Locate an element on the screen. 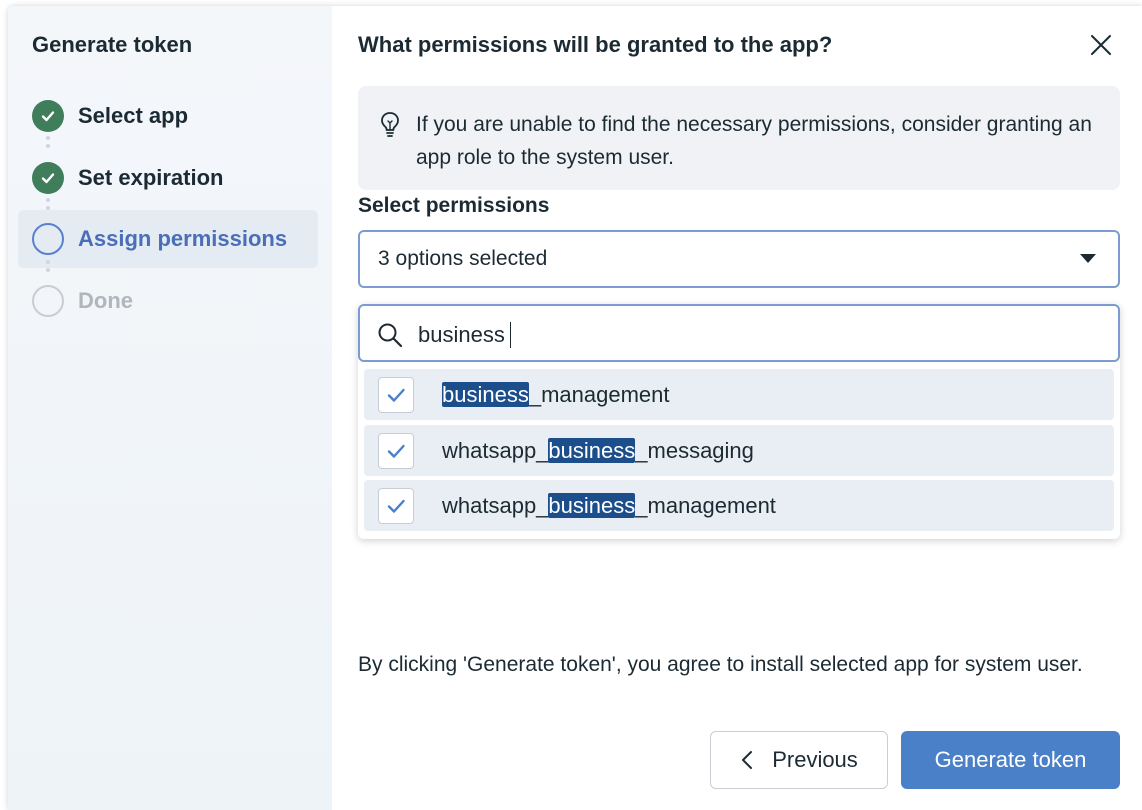 The height and width of the screenshot is (810, 1142). permissions-select: 3 options selected is located at coordinates (739, 259).